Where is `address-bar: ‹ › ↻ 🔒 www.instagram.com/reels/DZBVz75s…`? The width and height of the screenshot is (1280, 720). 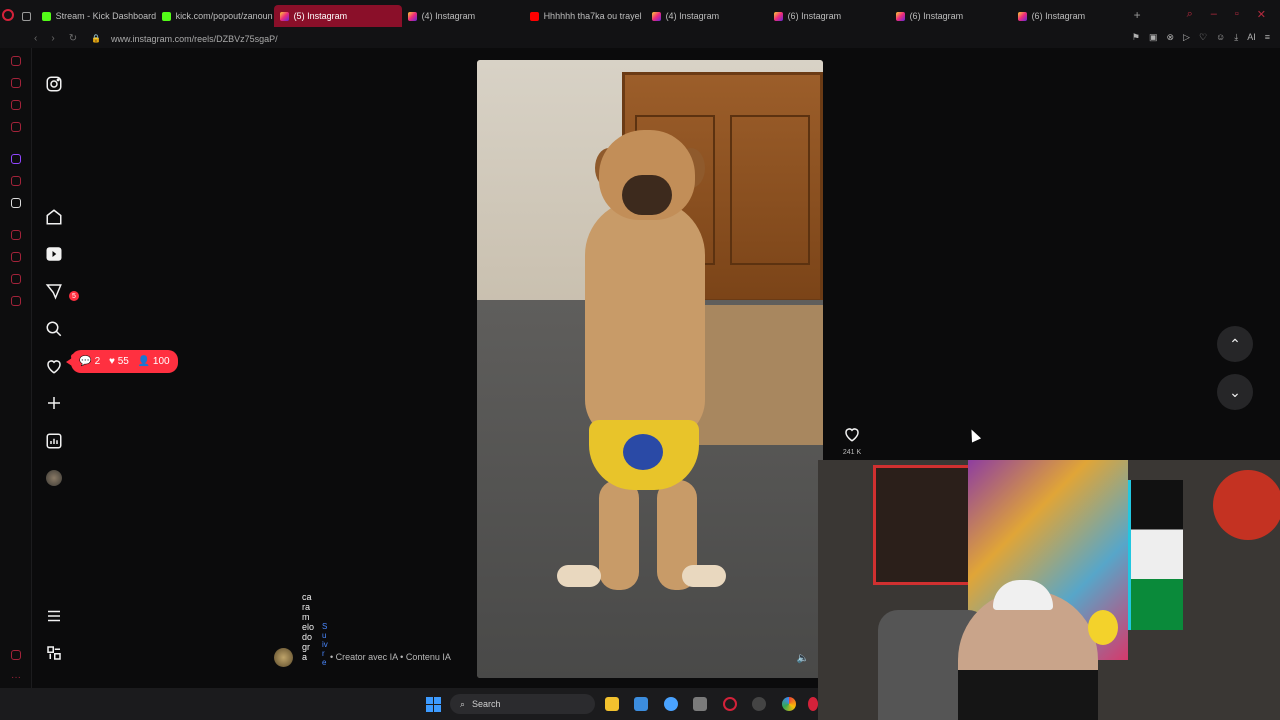 address-bar: ‹ › ↻ 🔒 www.instagram.com/reels/DZBVz75s… is located at coordinates (640, 38).